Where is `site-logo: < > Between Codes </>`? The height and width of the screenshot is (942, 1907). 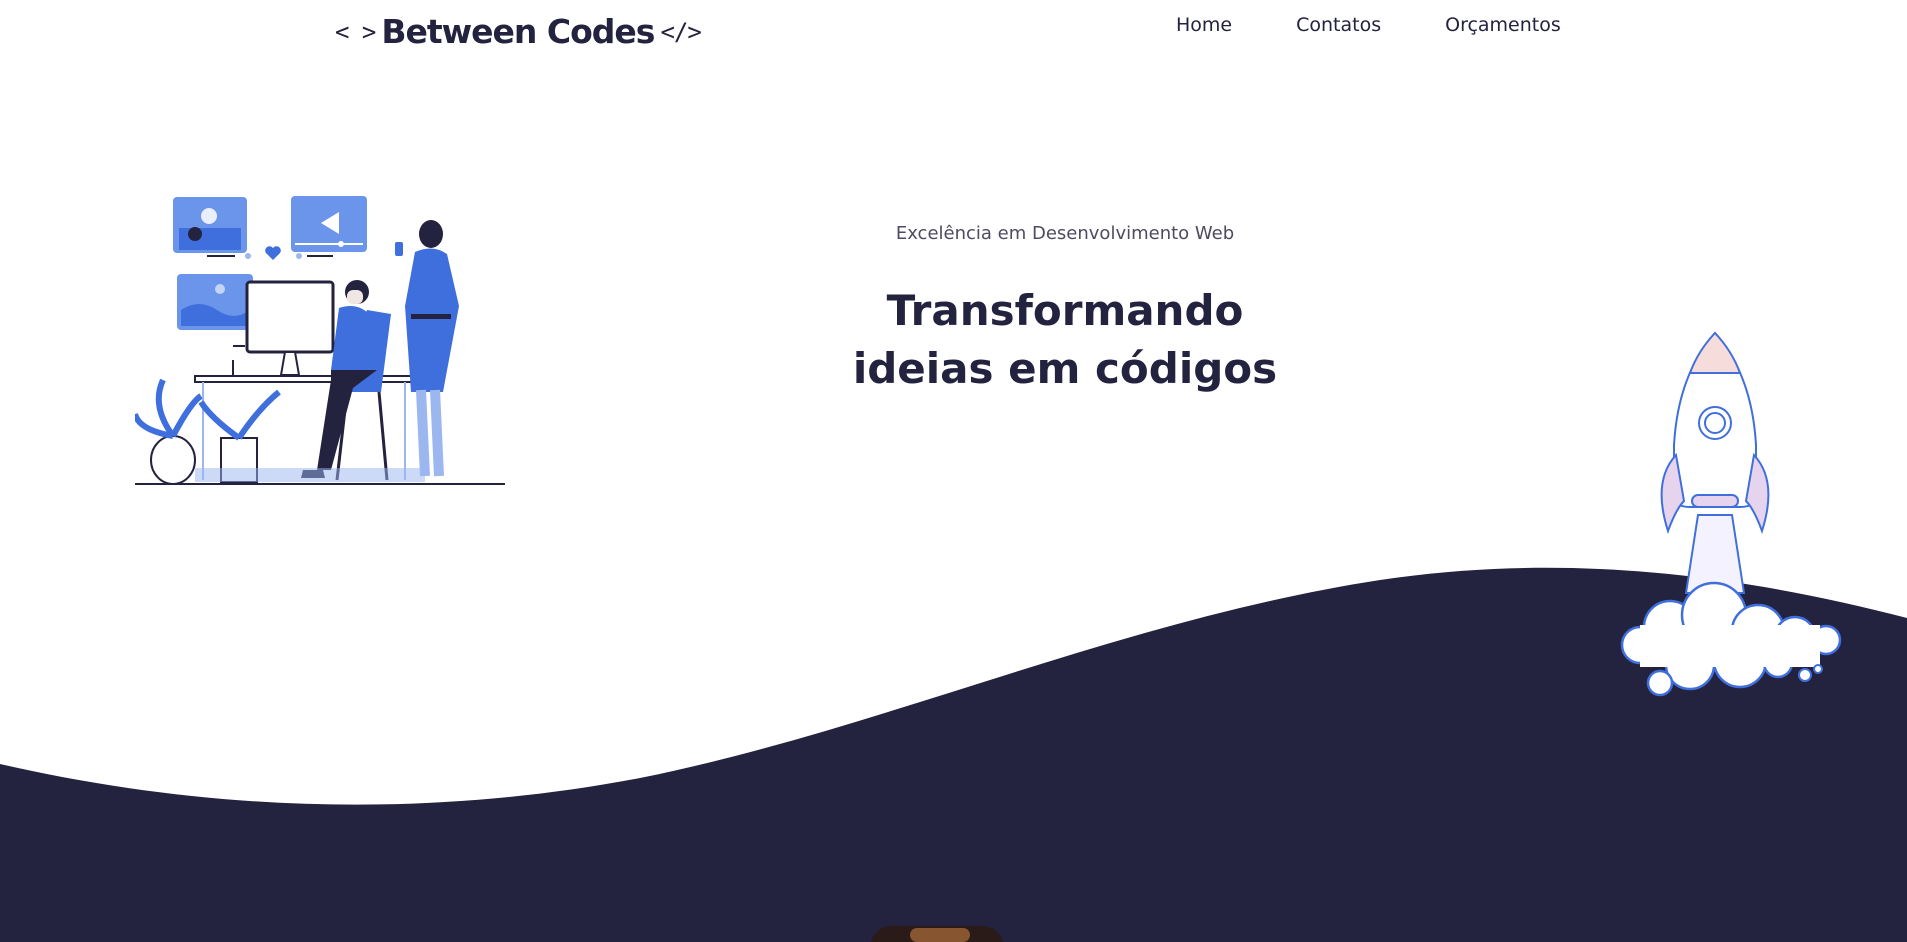
site-logo: < > Between Codes </> is located at coordinates (518, 31).